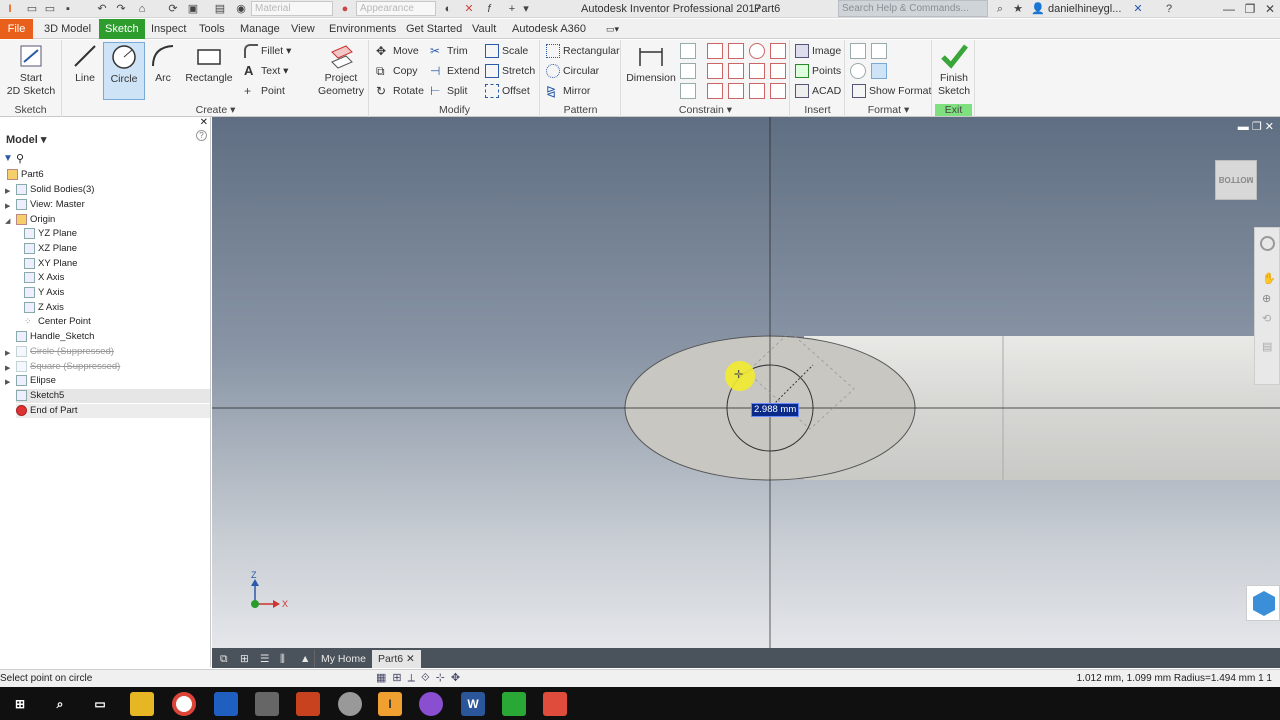 Image resolution: width=1280 pixels, height=720 pixels. What do you see at coordinates (308, 704) in the screenshot?
I see `powerpoint-icon` at bounding box center [308, 704].